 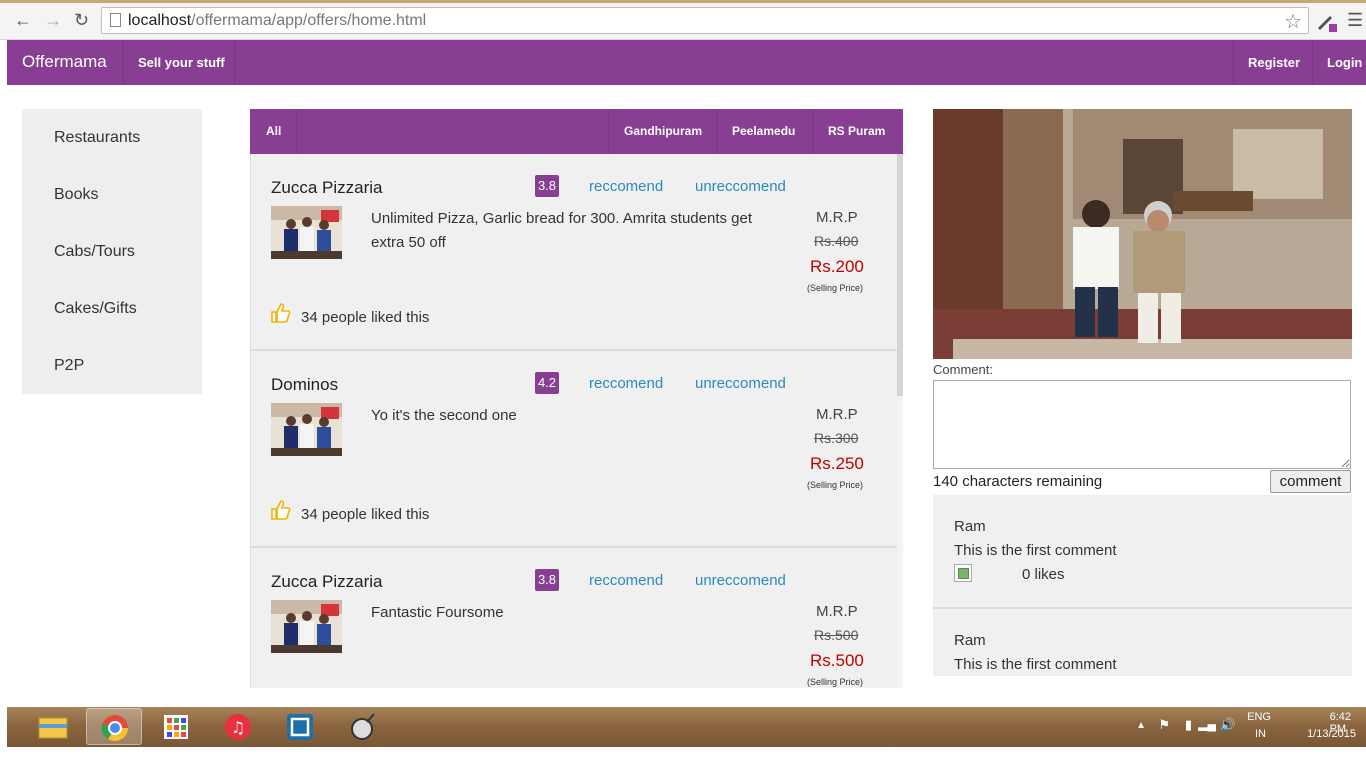 I want to click on category-cabs-tours: Cabs/Tours, so click(x=94, y=252).